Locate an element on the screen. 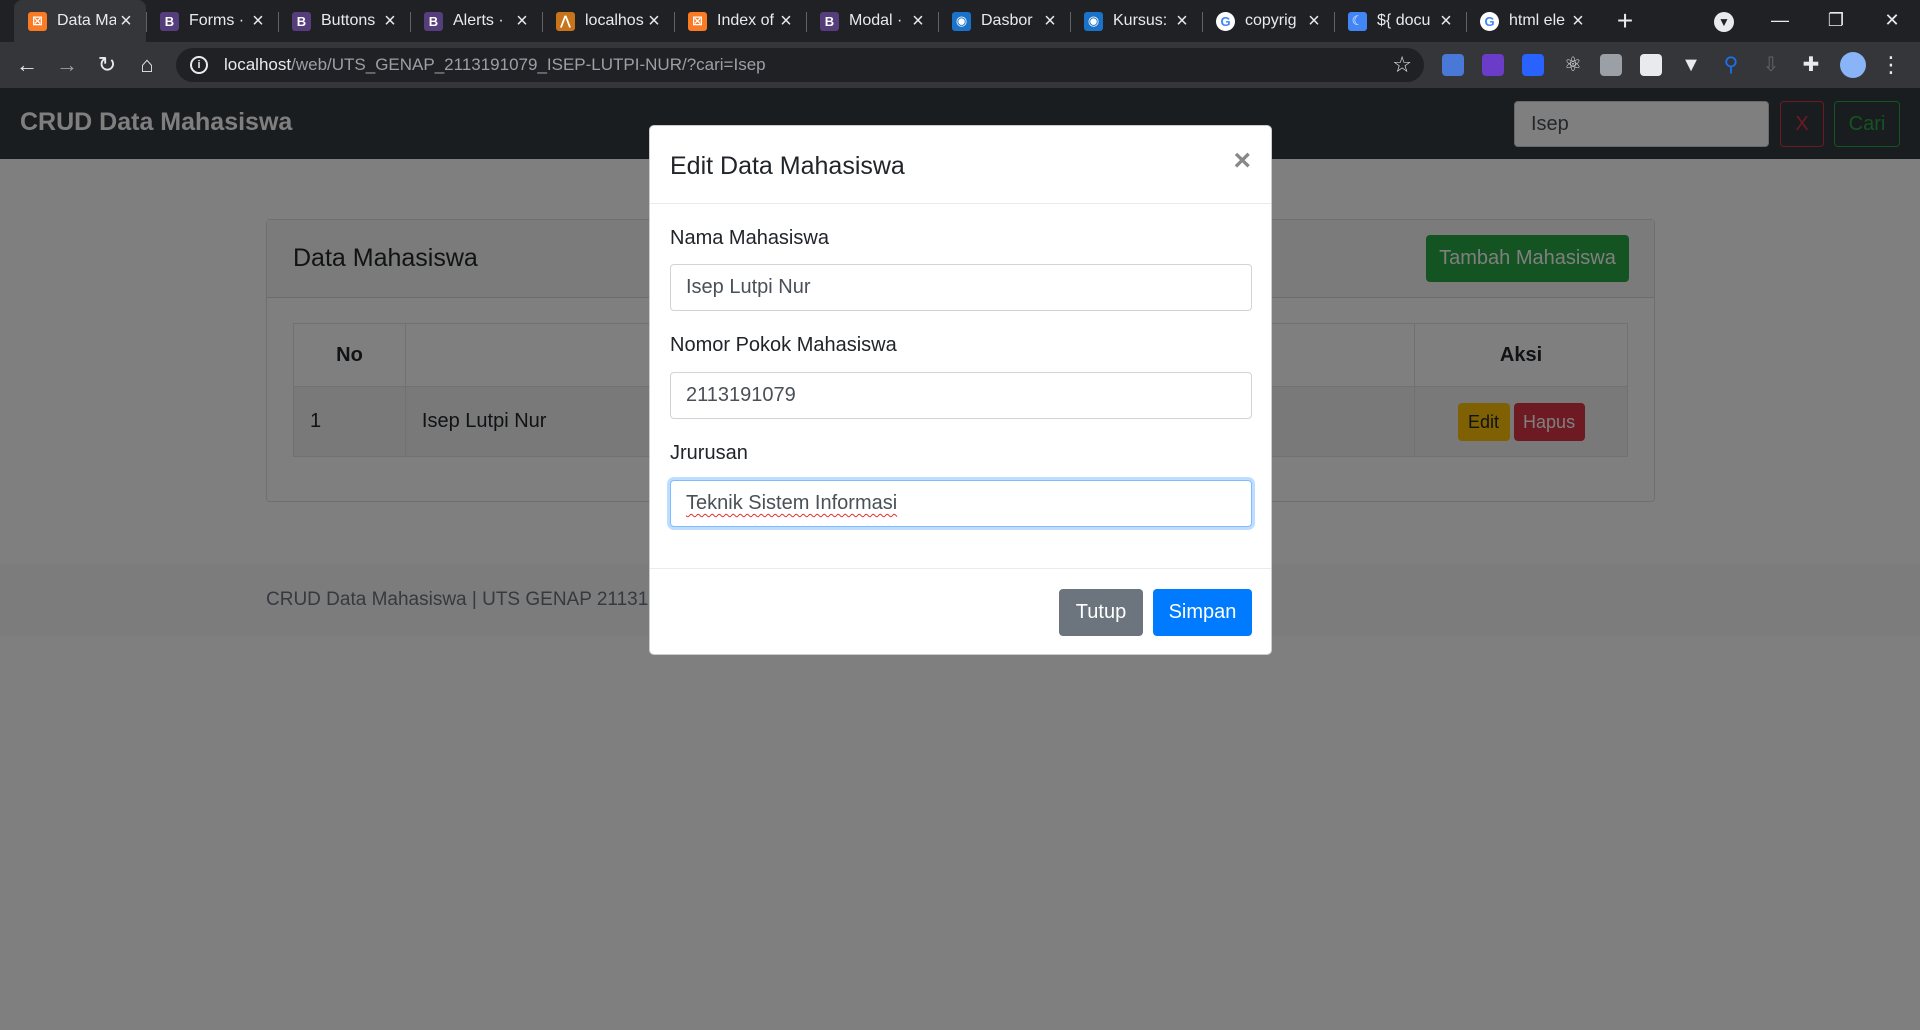 The image size is (1920, 1030). browser-tab: ◉ Kursus: × is located at coordinates (1136, 21).